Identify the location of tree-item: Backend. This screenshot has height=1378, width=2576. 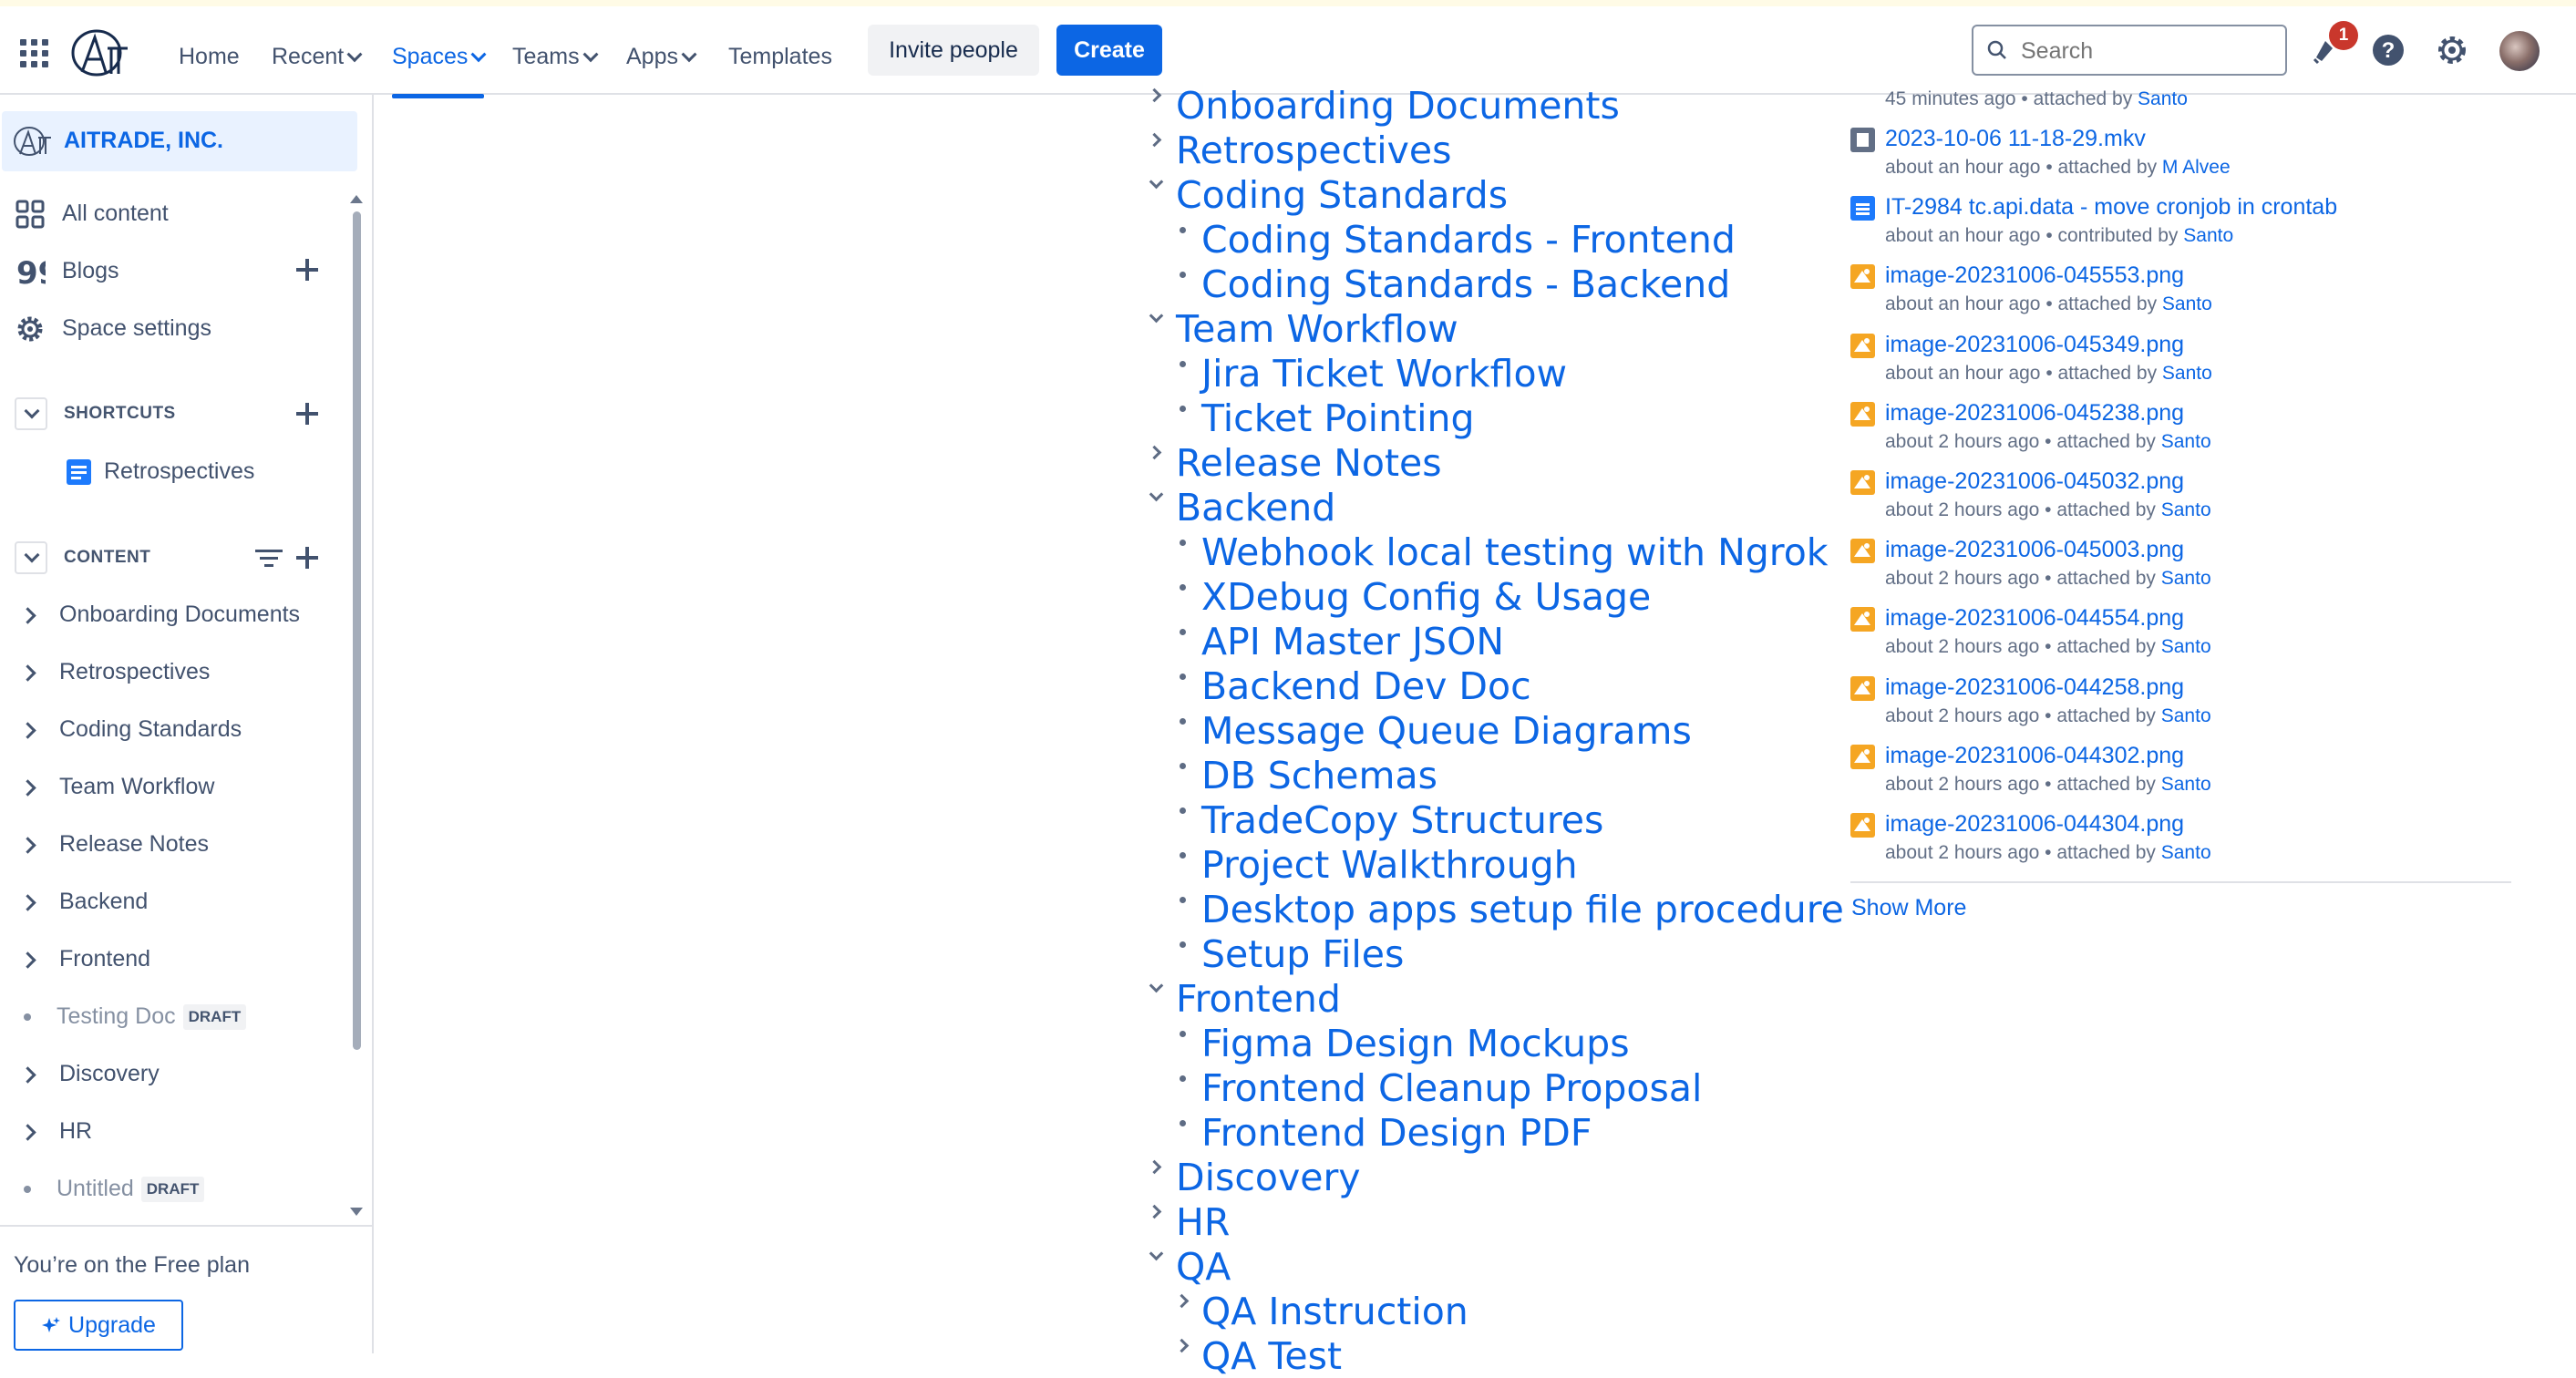
(83, 901).